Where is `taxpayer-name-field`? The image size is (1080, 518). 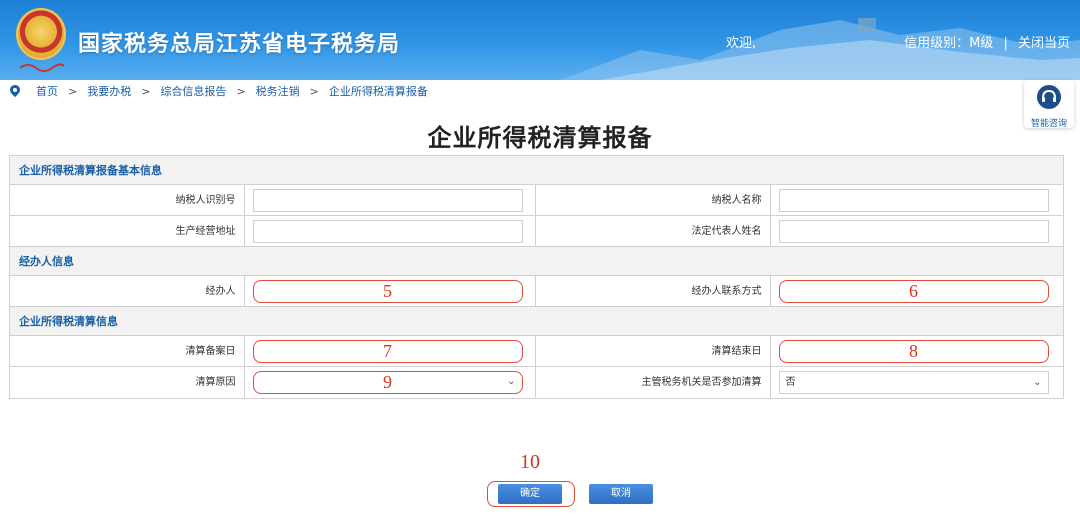
taxpayer-name-field is located at coordinates (913, 200).